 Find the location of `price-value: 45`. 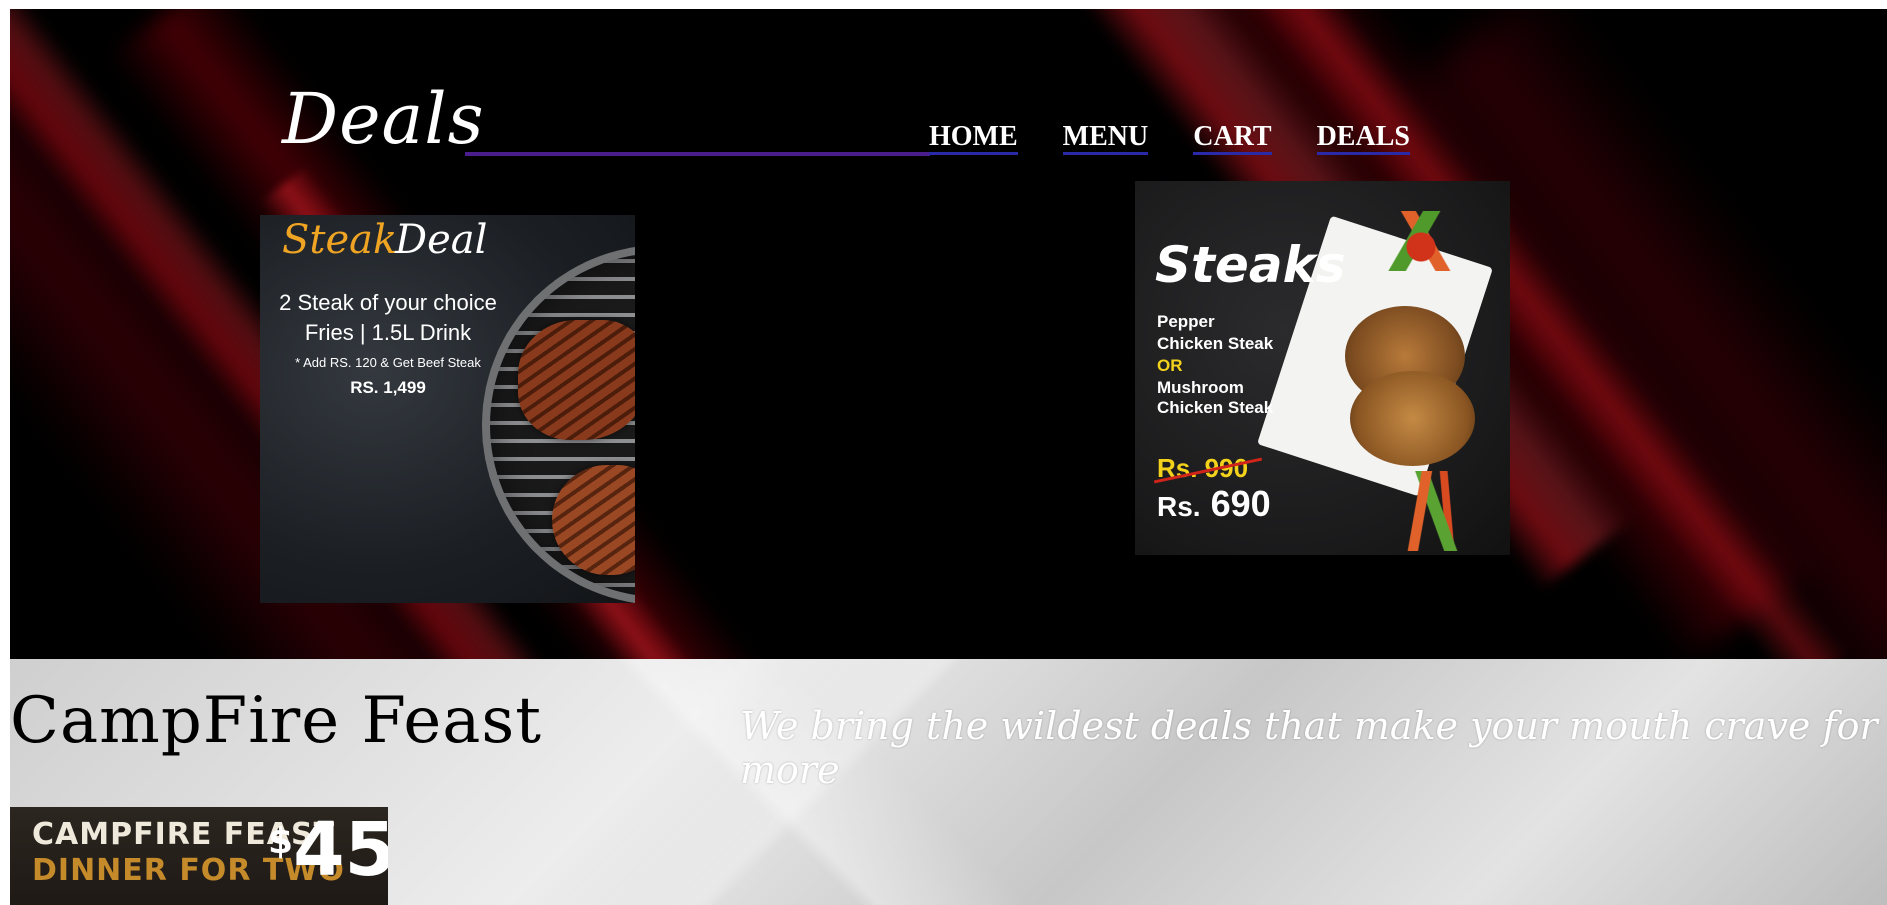

price-value: 45 is located at coordinates (340, 850).